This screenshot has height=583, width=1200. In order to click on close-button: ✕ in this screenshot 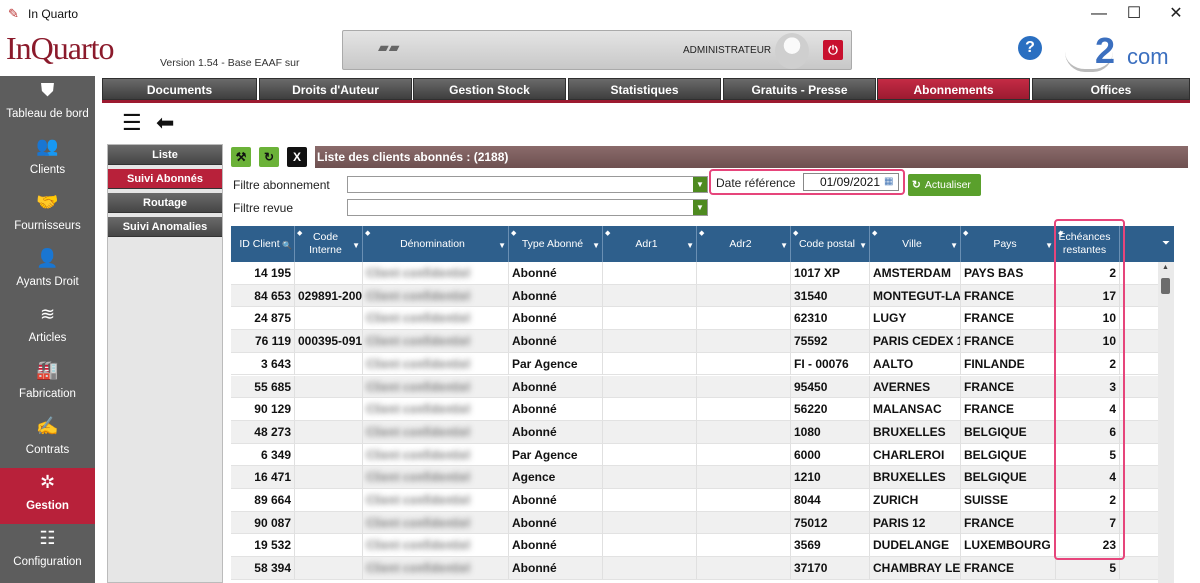, I will do `click(1176, 14)`.